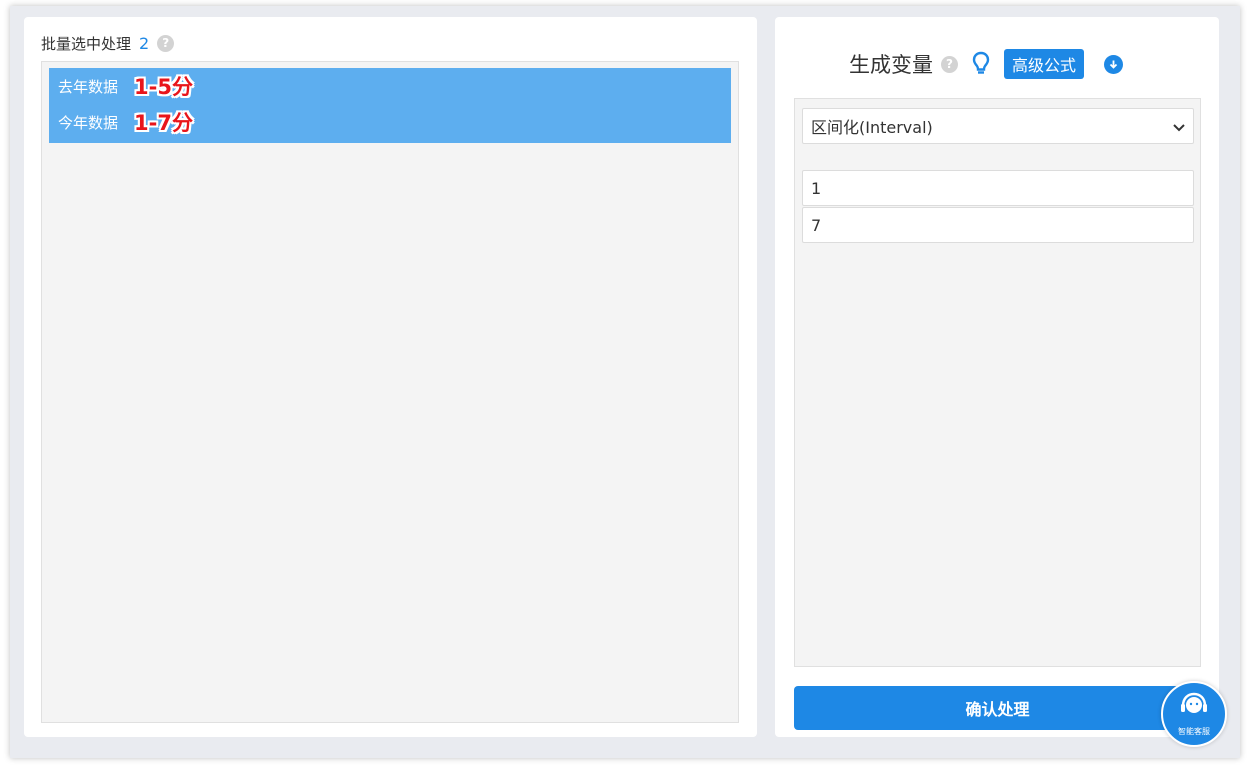  What do you see at coordinates (390, 105) in the screenshot?
I see `selected-items: 去年数据 1-5分 今年数据 1-7分` at bounding box center [390, 105].